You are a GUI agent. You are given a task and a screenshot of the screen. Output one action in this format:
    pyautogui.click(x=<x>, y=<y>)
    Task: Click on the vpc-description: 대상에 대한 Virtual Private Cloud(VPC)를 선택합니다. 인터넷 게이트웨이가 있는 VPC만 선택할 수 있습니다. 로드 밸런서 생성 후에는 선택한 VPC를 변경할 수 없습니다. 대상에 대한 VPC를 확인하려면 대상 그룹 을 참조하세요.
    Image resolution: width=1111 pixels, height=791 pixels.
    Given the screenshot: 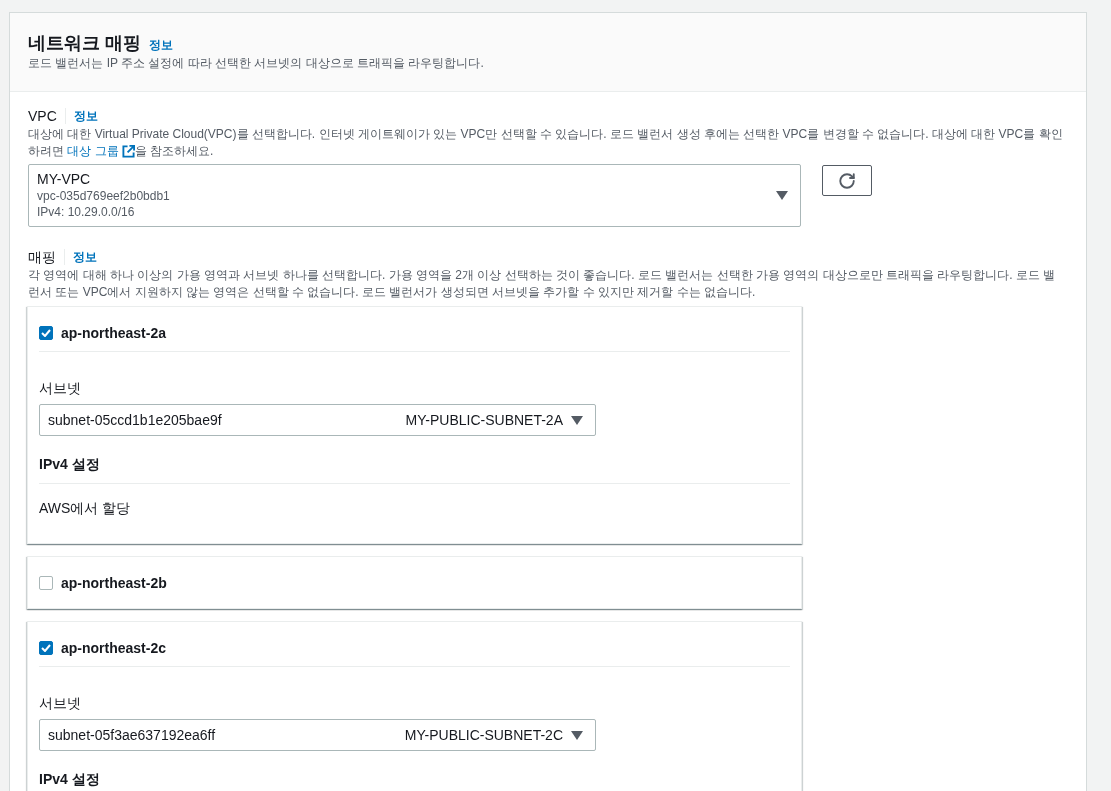 What is the action you would take?
    pyautogui.click(x=546, y=143)
    